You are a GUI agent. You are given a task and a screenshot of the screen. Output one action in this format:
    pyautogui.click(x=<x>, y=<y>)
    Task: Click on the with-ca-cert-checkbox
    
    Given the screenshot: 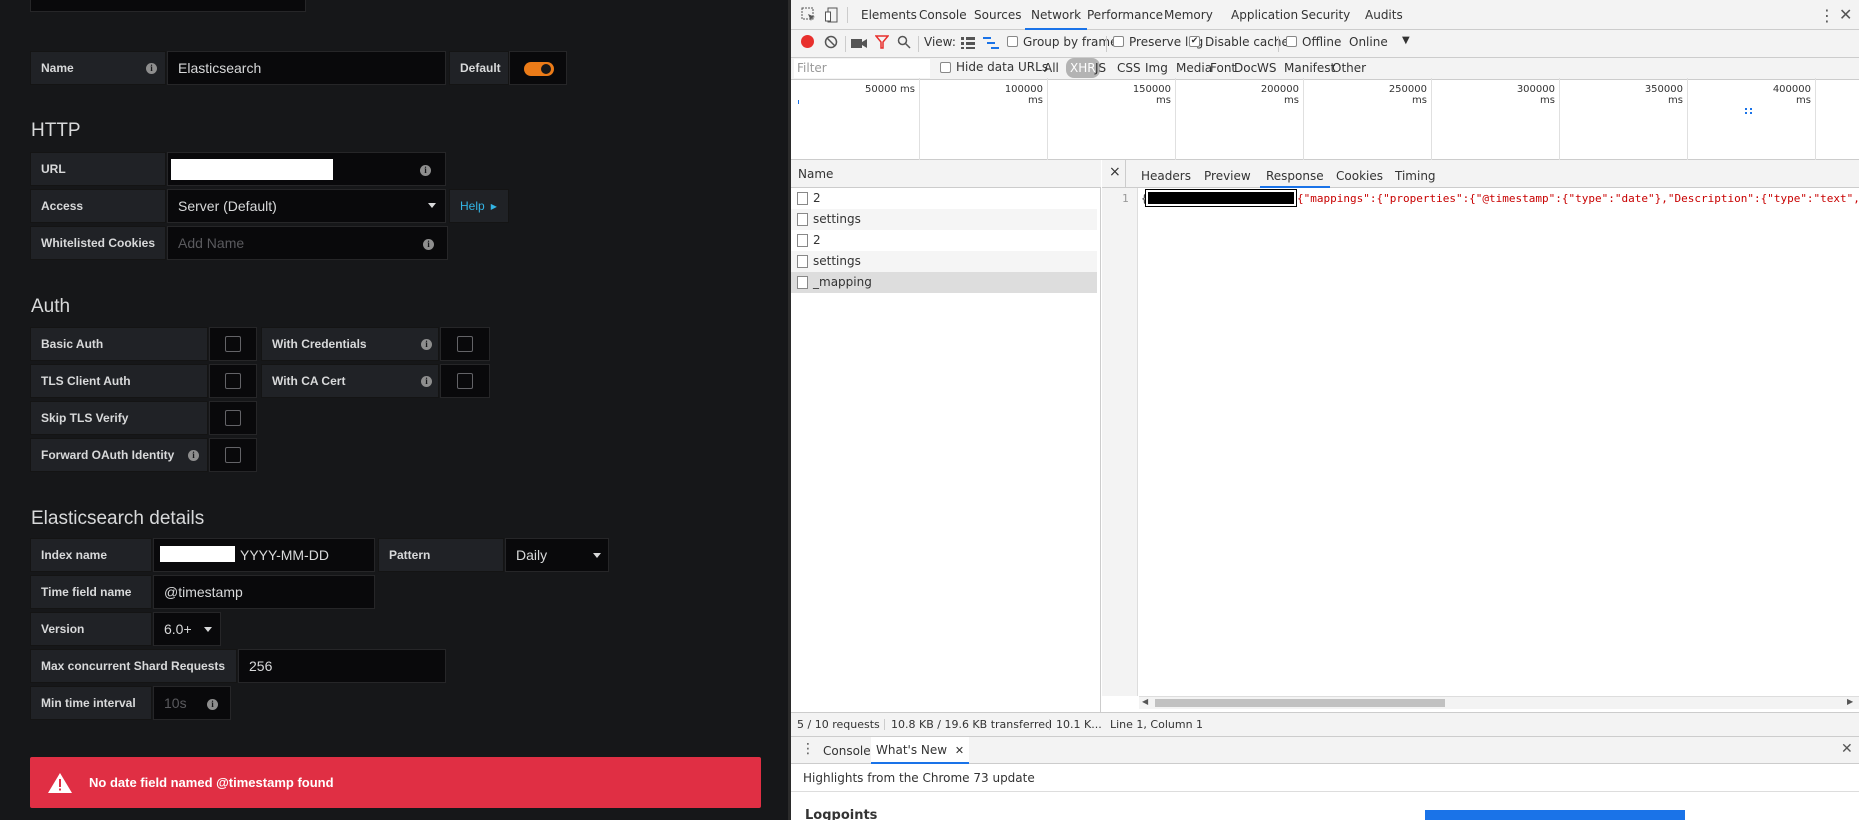 What is the action you would take?
    pyautogui.click(x=465, y=381)
    